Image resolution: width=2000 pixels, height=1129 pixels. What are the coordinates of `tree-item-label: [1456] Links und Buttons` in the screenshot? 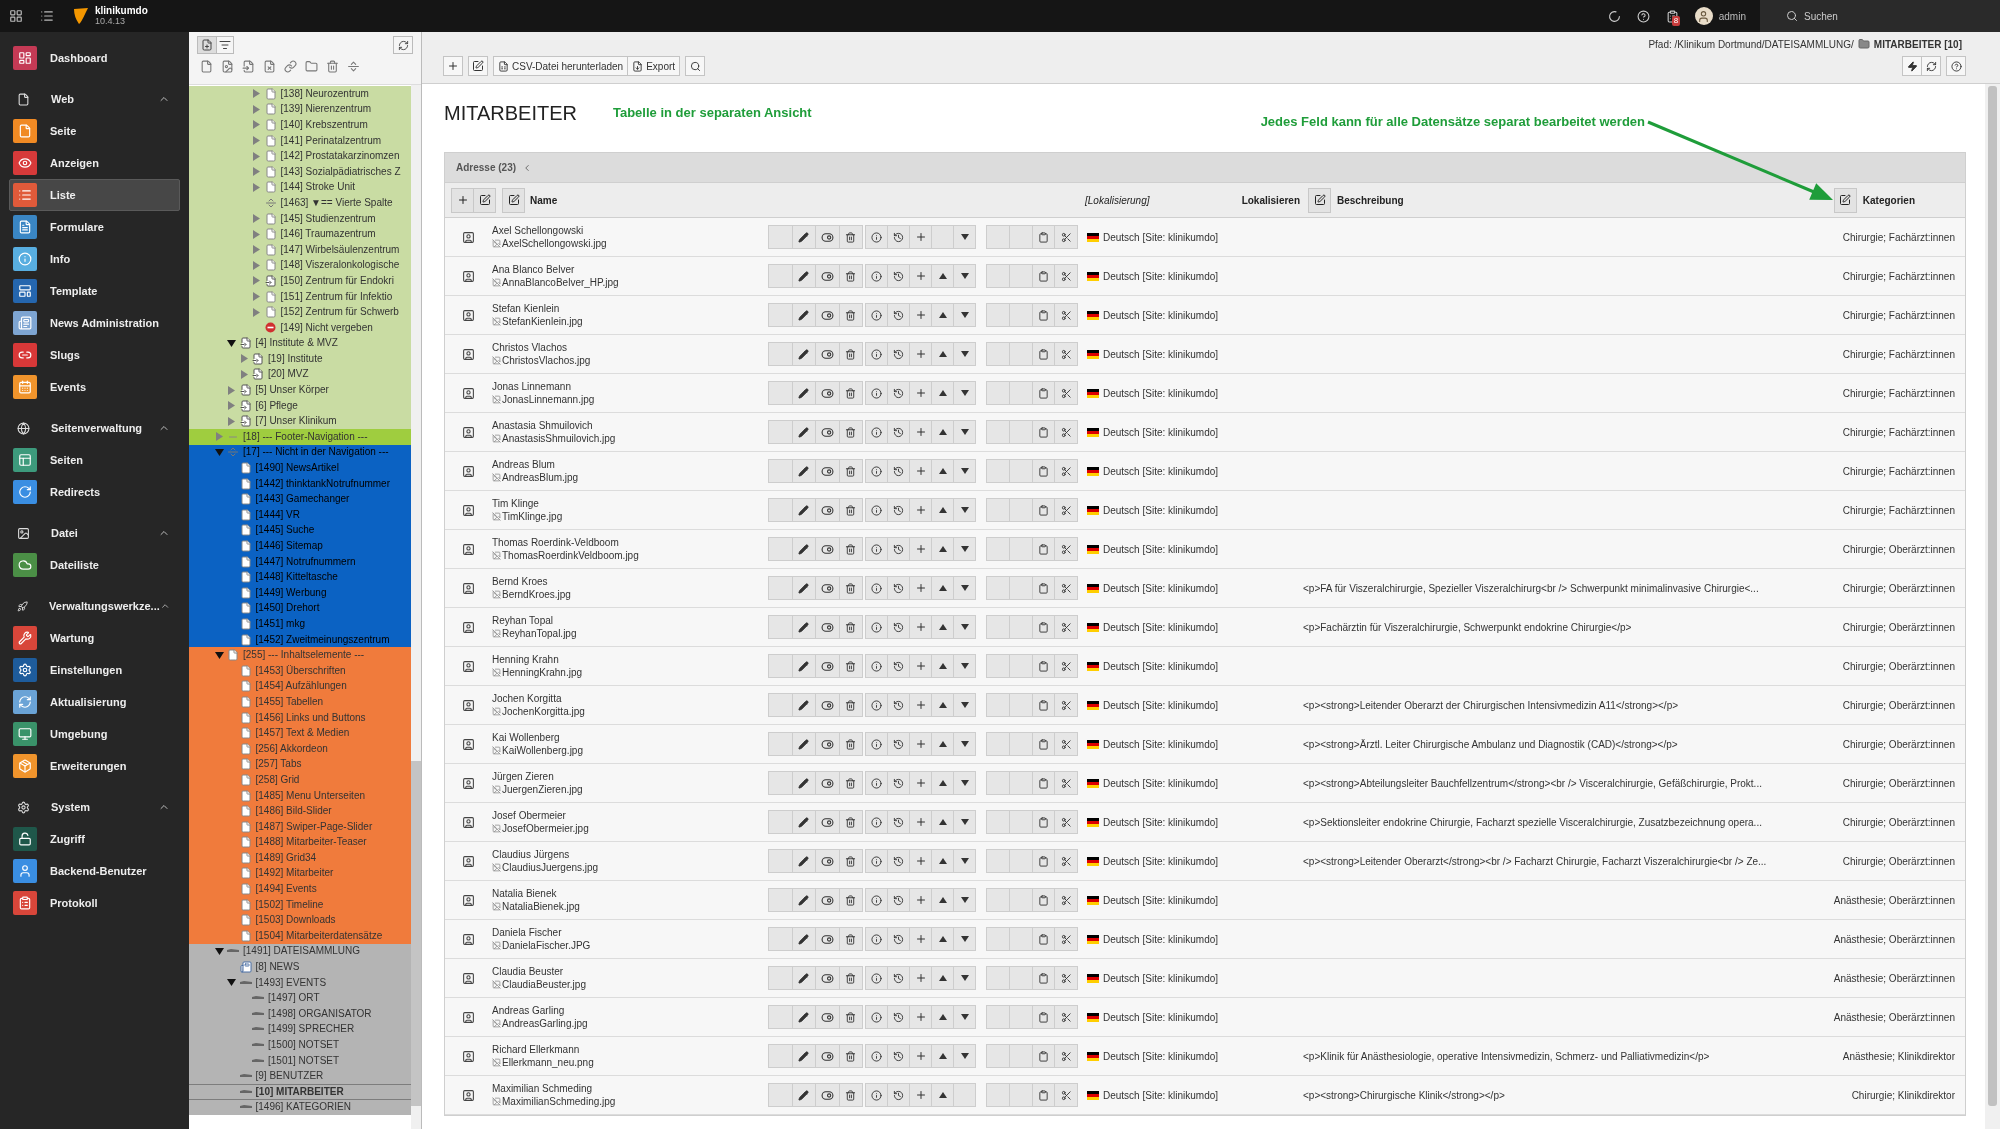 It's located at (310, 717).